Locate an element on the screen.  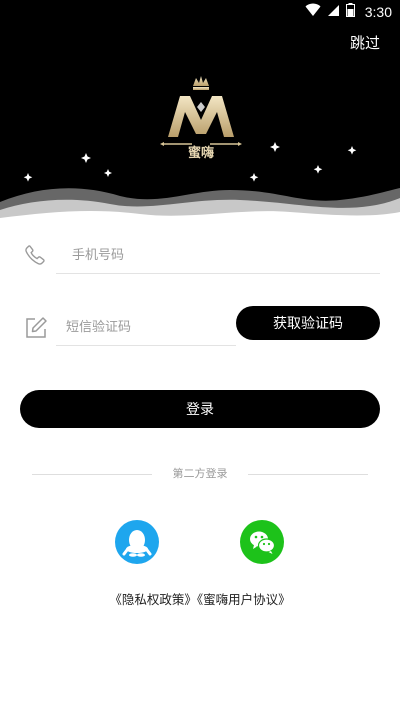
agreements-row: 《隐私权政策》《蜜嗨用户协议》 is located at coordinates (200, 598).